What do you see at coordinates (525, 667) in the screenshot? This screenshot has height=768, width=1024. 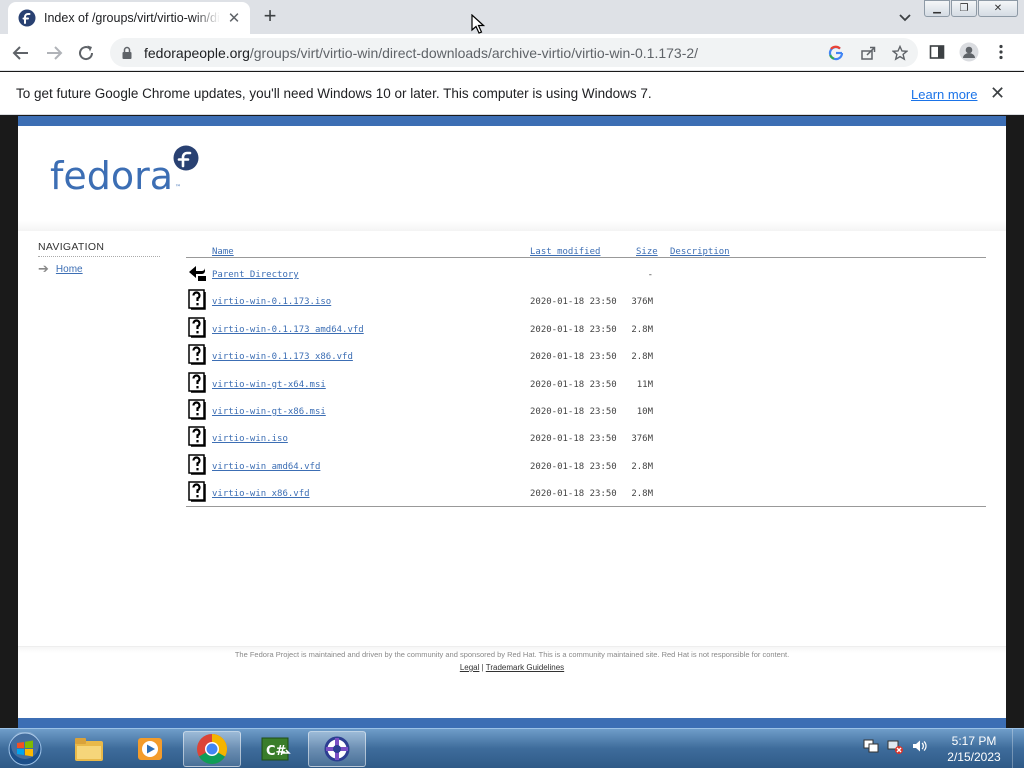 I see `trademark-guidelines-link: Trademark Guidelines` at bounding box center [525, 667].